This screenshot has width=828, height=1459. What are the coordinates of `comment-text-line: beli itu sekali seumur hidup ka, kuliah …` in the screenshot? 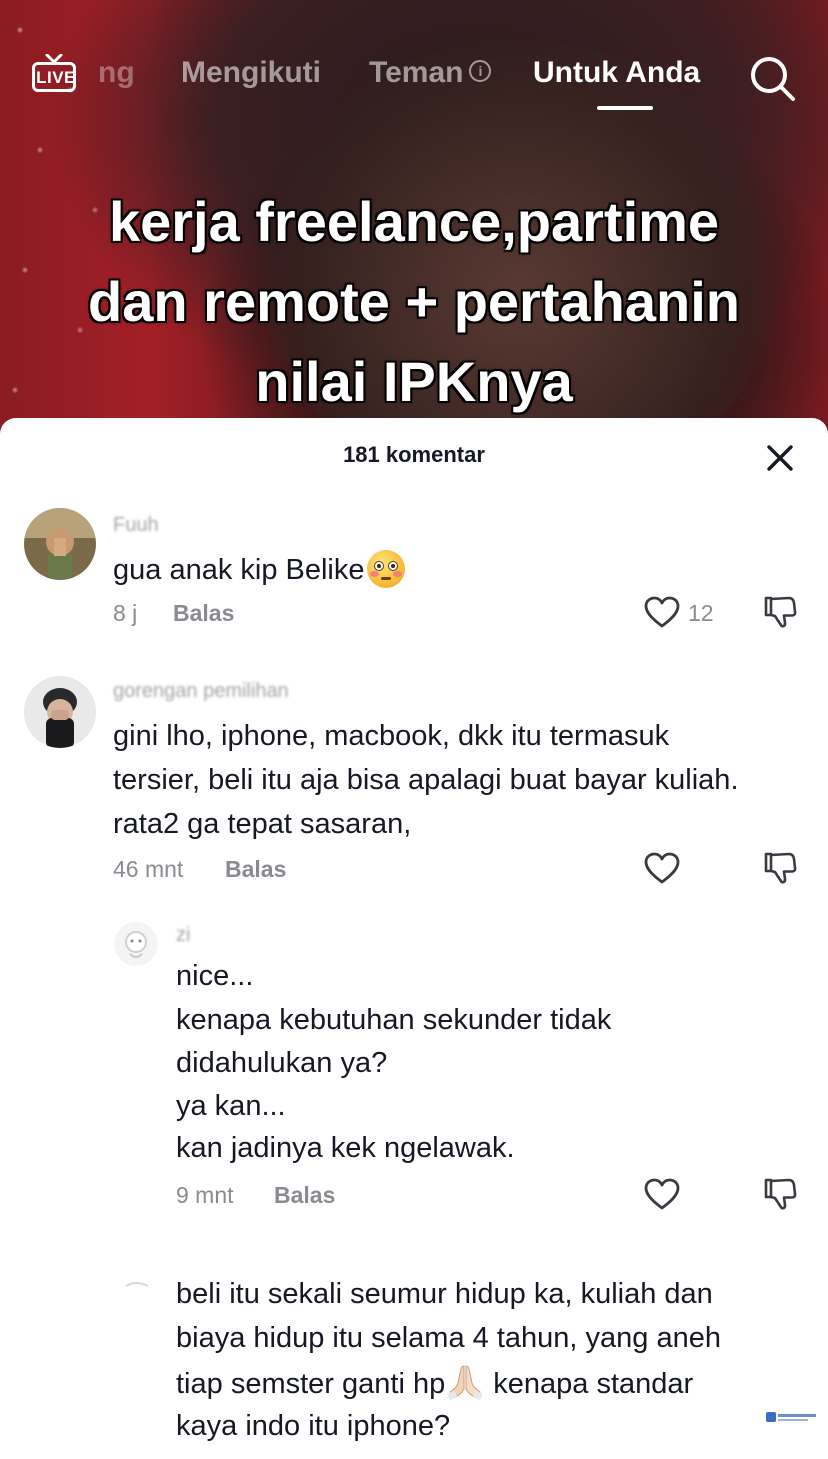 It's located at (444, 1294).